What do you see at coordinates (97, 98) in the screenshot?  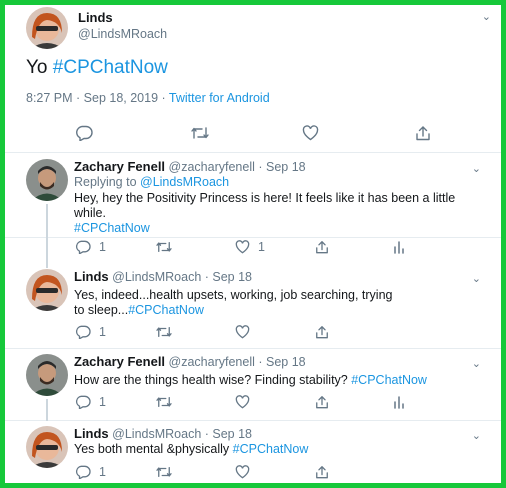 I see `tweet-timestamp: 8:27 PM · Sep 18, 2019 ·` at bounding box center [97, 98].